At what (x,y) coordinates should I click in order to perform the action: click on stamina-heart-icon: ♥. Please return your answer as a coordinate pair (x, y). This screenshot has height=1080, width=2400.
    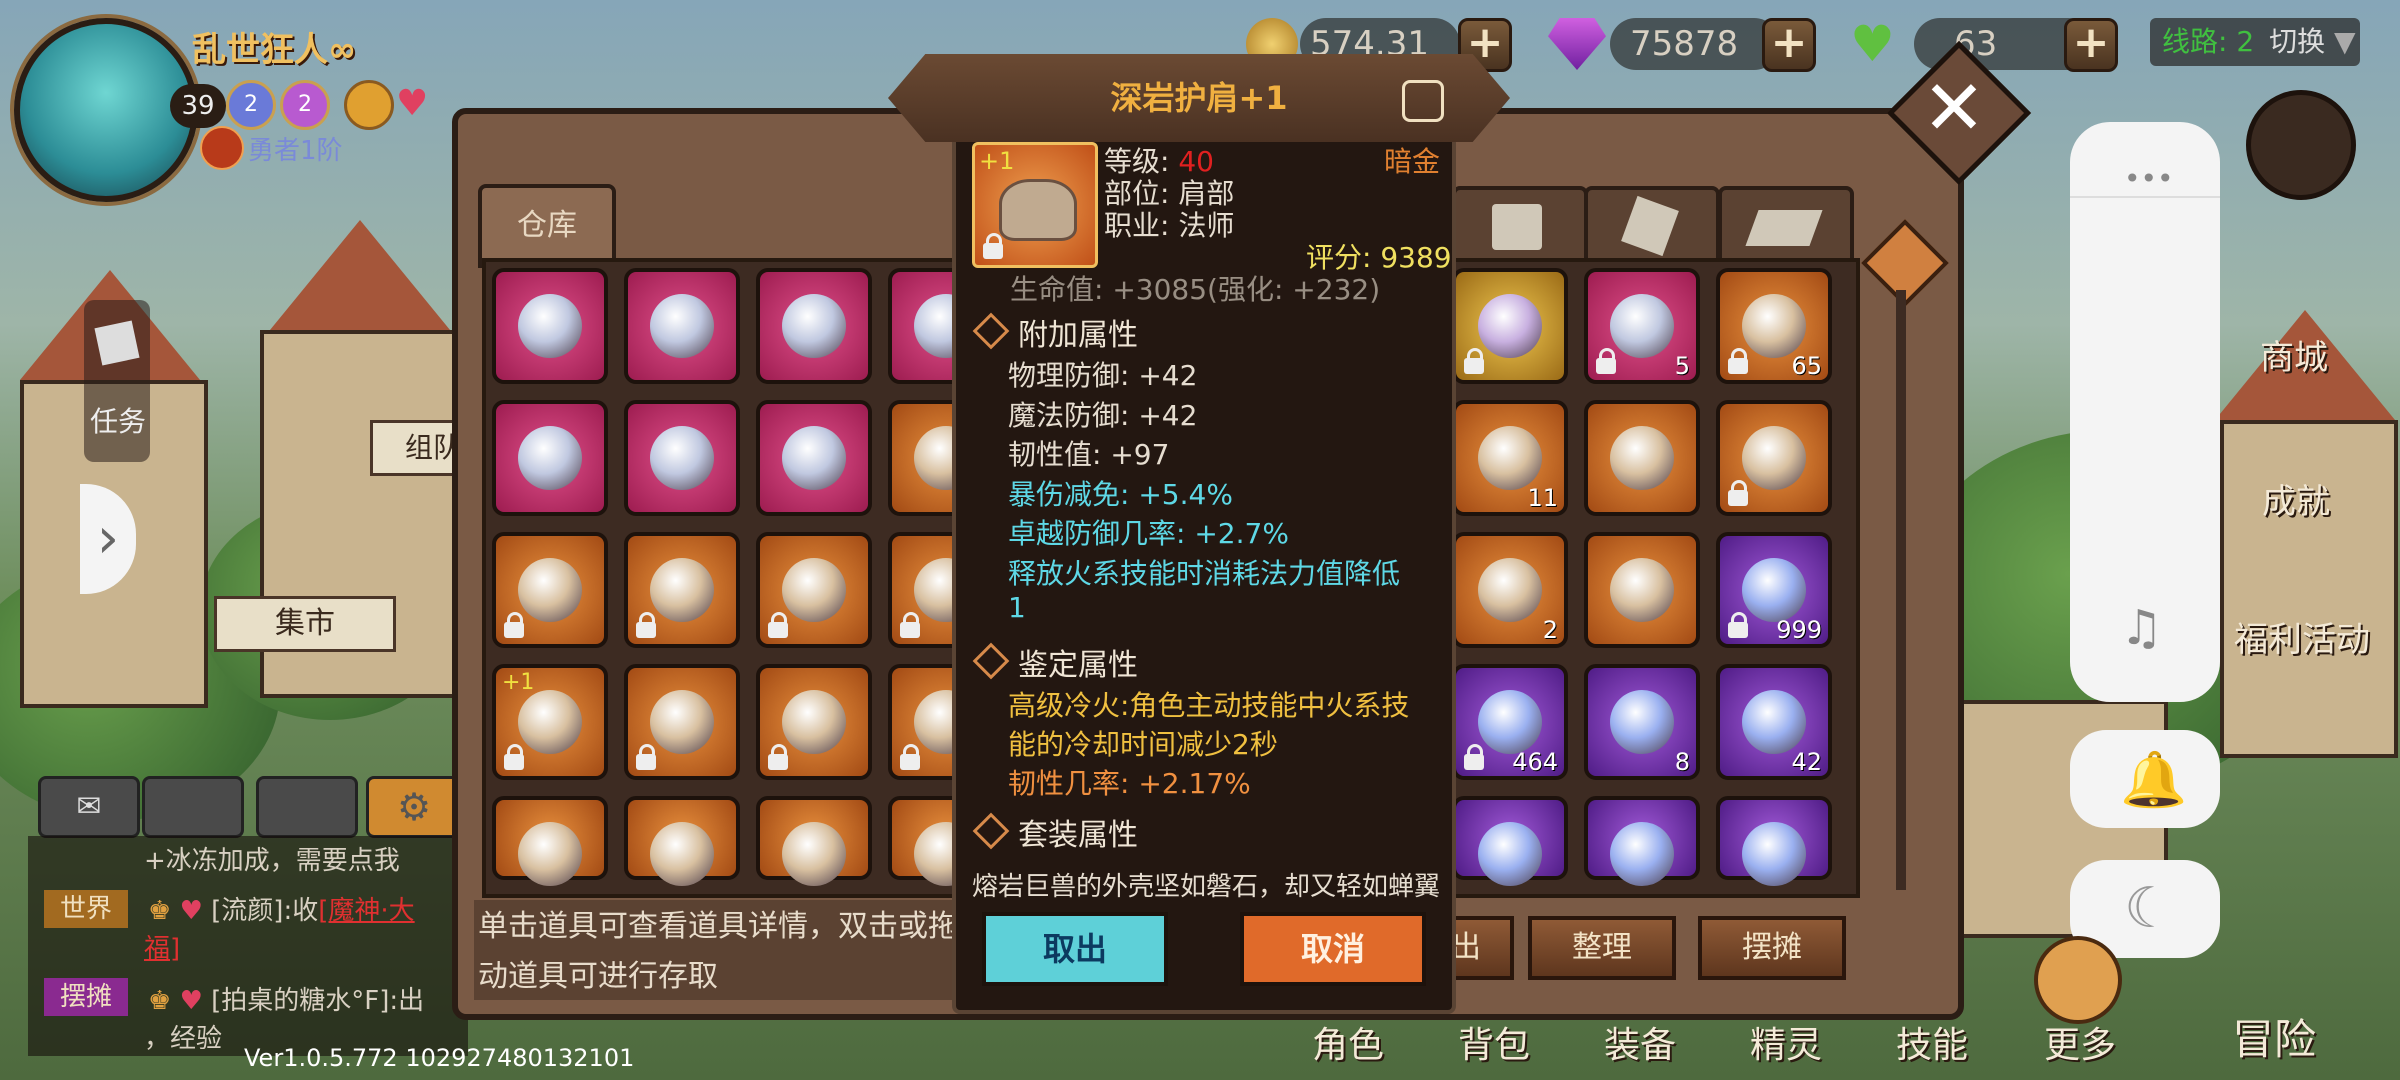
    Looking at the image, I should click on (1872, 44).